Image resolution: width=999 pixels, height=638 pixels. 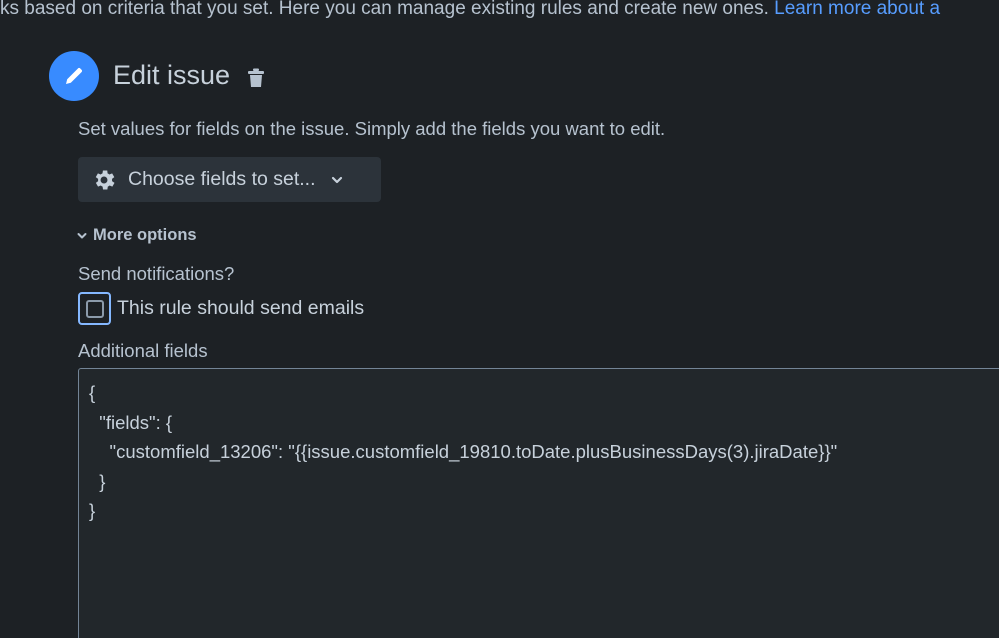 I want to click on more-options-toggle: More options, so click(x=136, y=235).